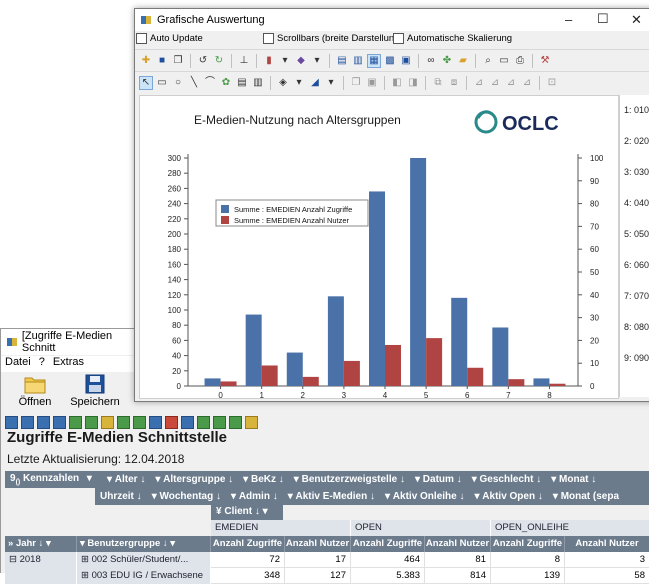  I want to click on field-aktiv-onleihe: ▾ Aktiv Onleihe ↓, so click(425, 496).